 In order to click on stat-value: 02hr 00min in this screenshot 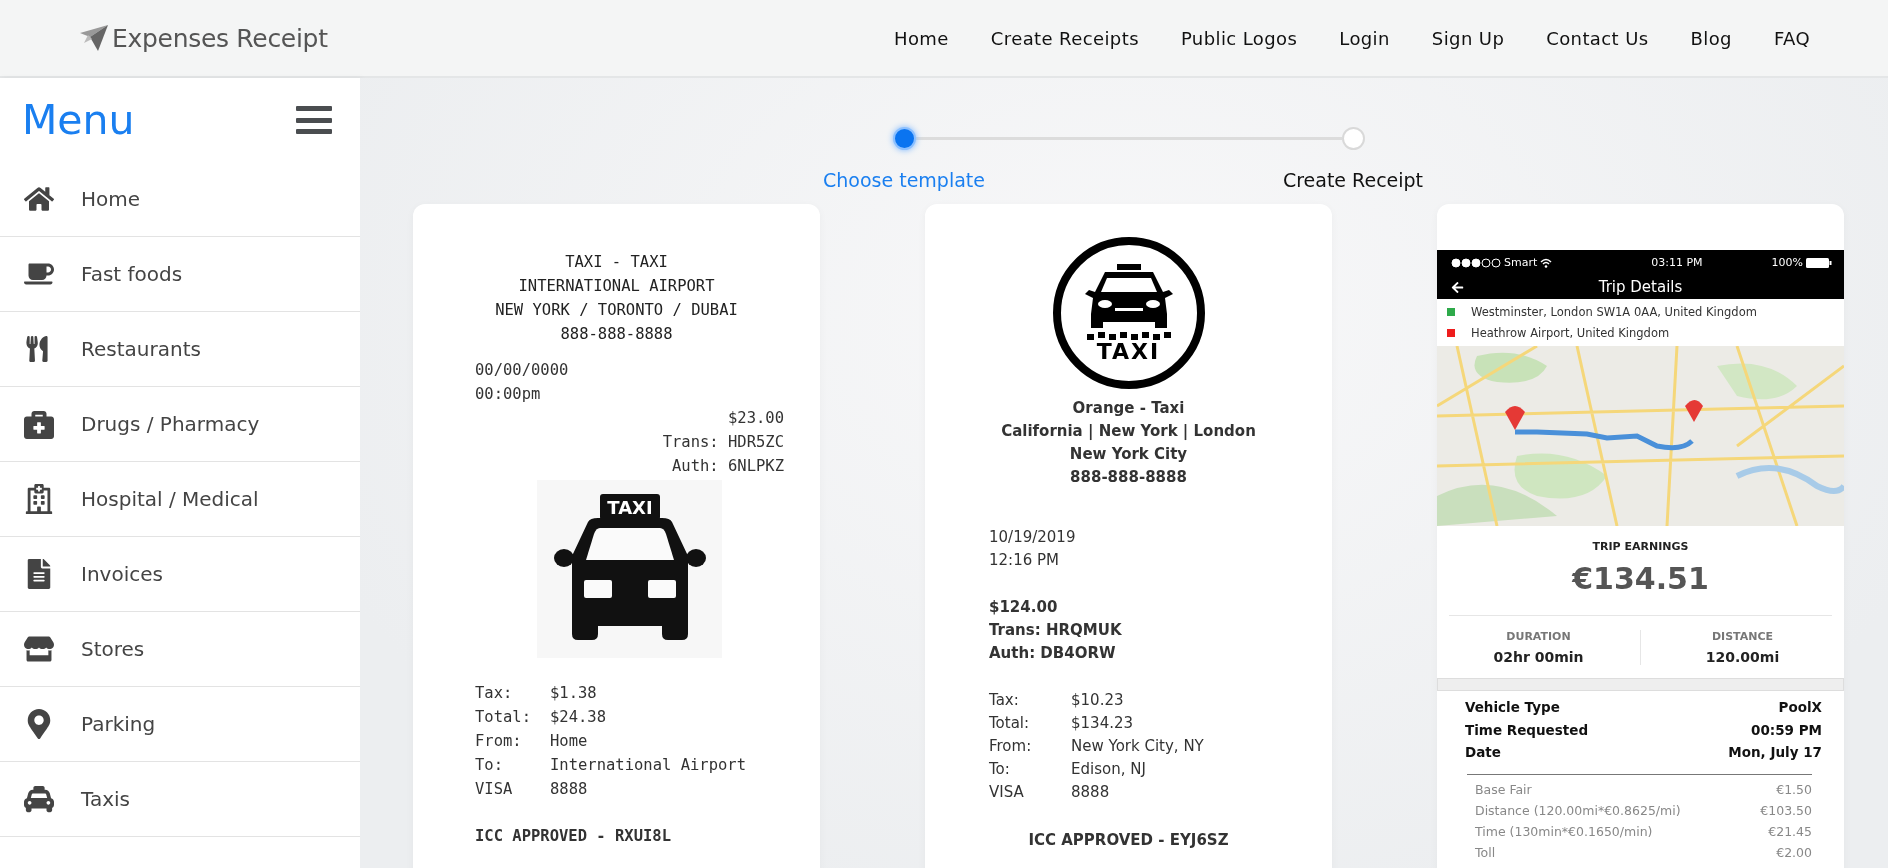, I will do `click(1538, 656)`.